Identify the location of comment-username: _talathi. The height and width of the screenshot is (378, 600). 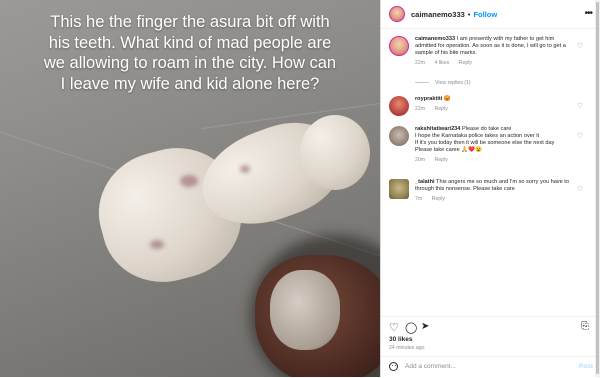
(425, 182).